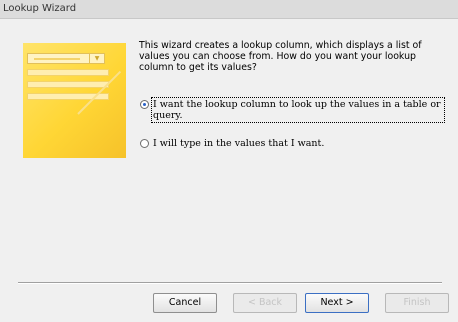  What do you see at coordinates (185, 303) in the screenshot?
I see `cancel-button: Cancel` at bounding box center [185, 303].